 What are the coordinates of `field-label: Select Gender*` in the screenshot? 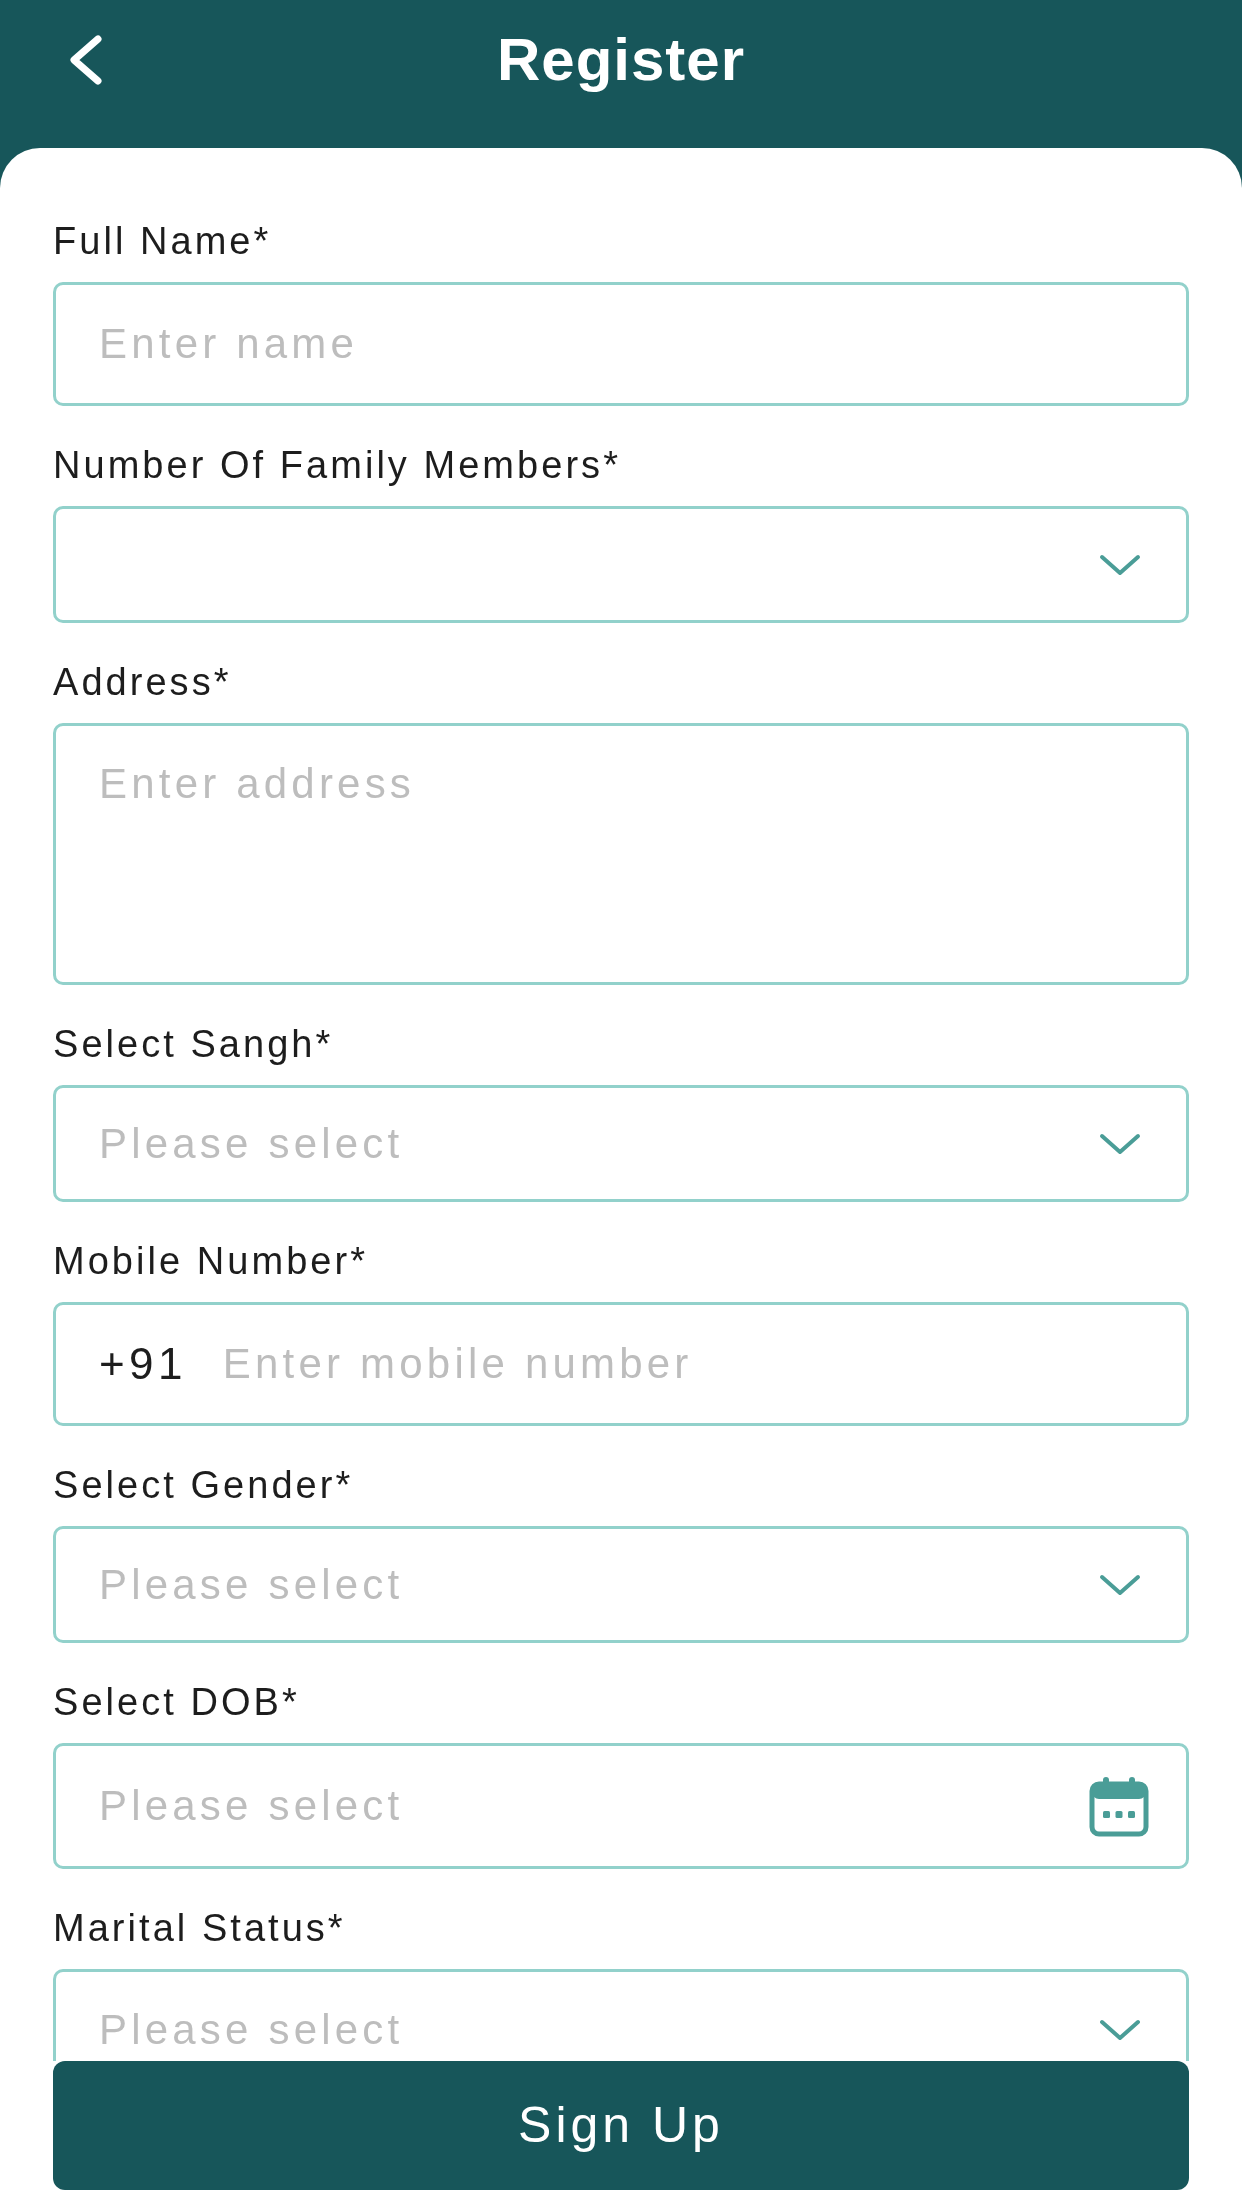 It's located at (204, 1485).